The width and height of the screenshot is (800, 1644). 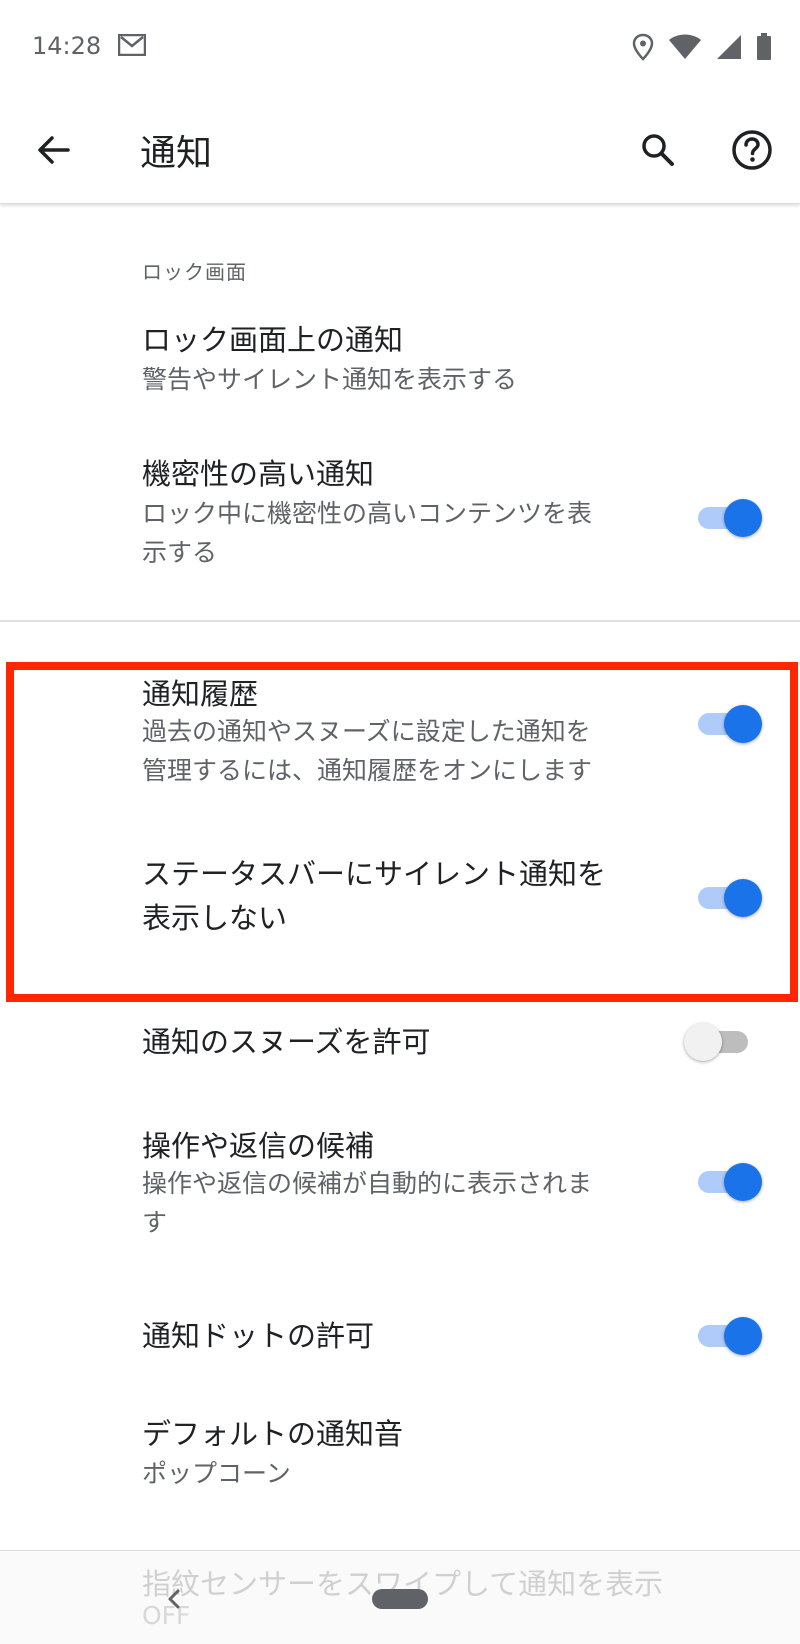 I want to click on sensitive-notifications-switch, so click(x=730, y=518).